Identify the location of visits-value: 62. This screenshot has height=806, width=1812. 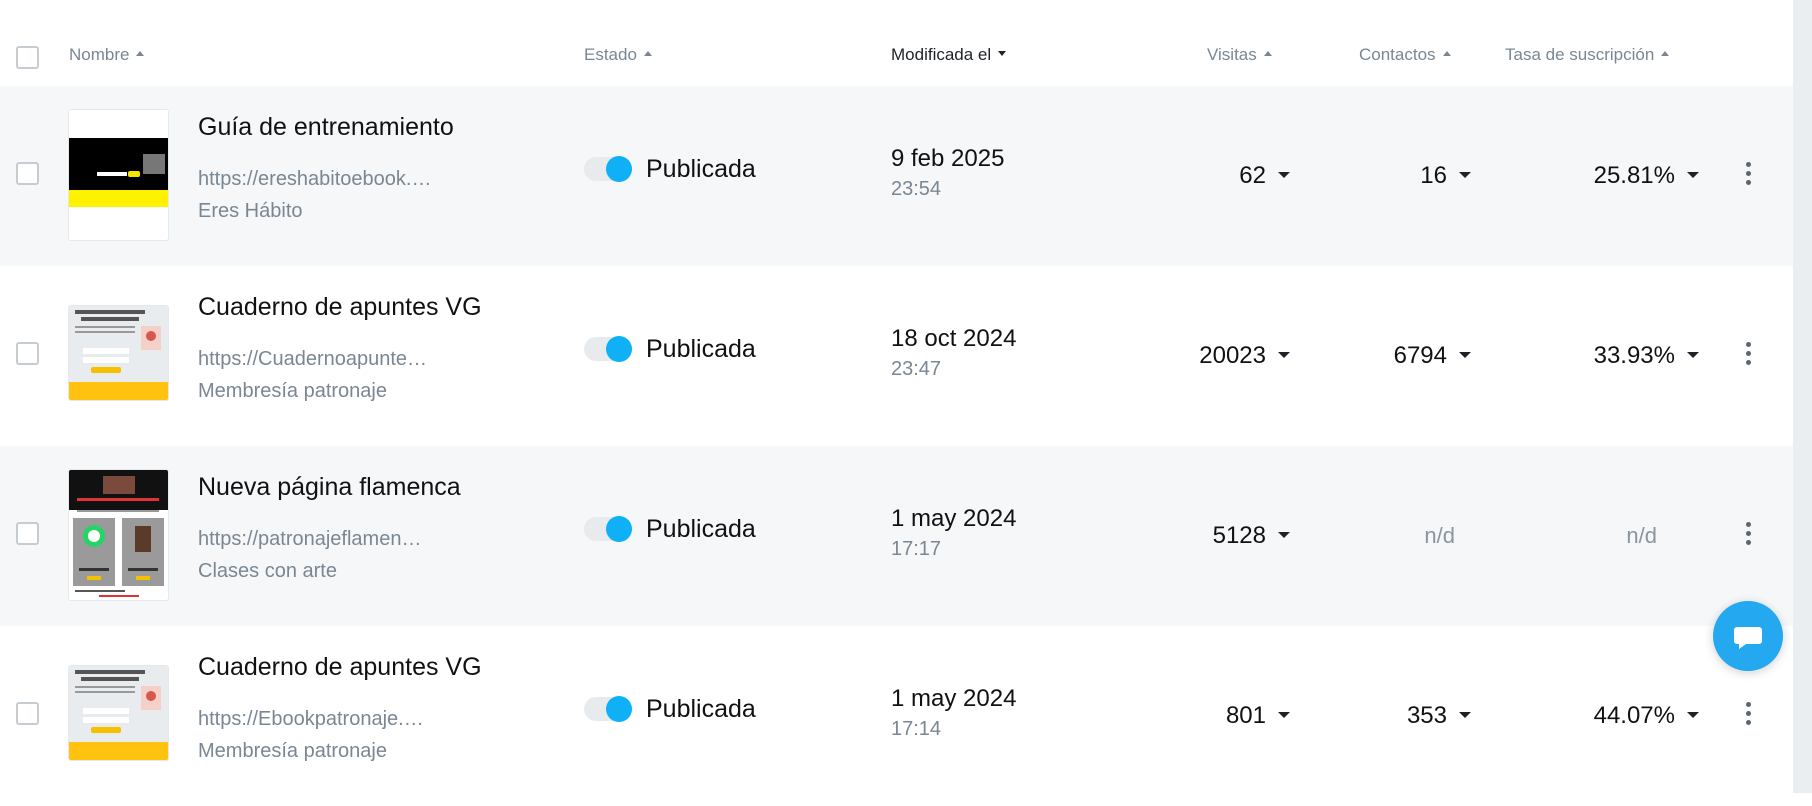
(1252, 175).